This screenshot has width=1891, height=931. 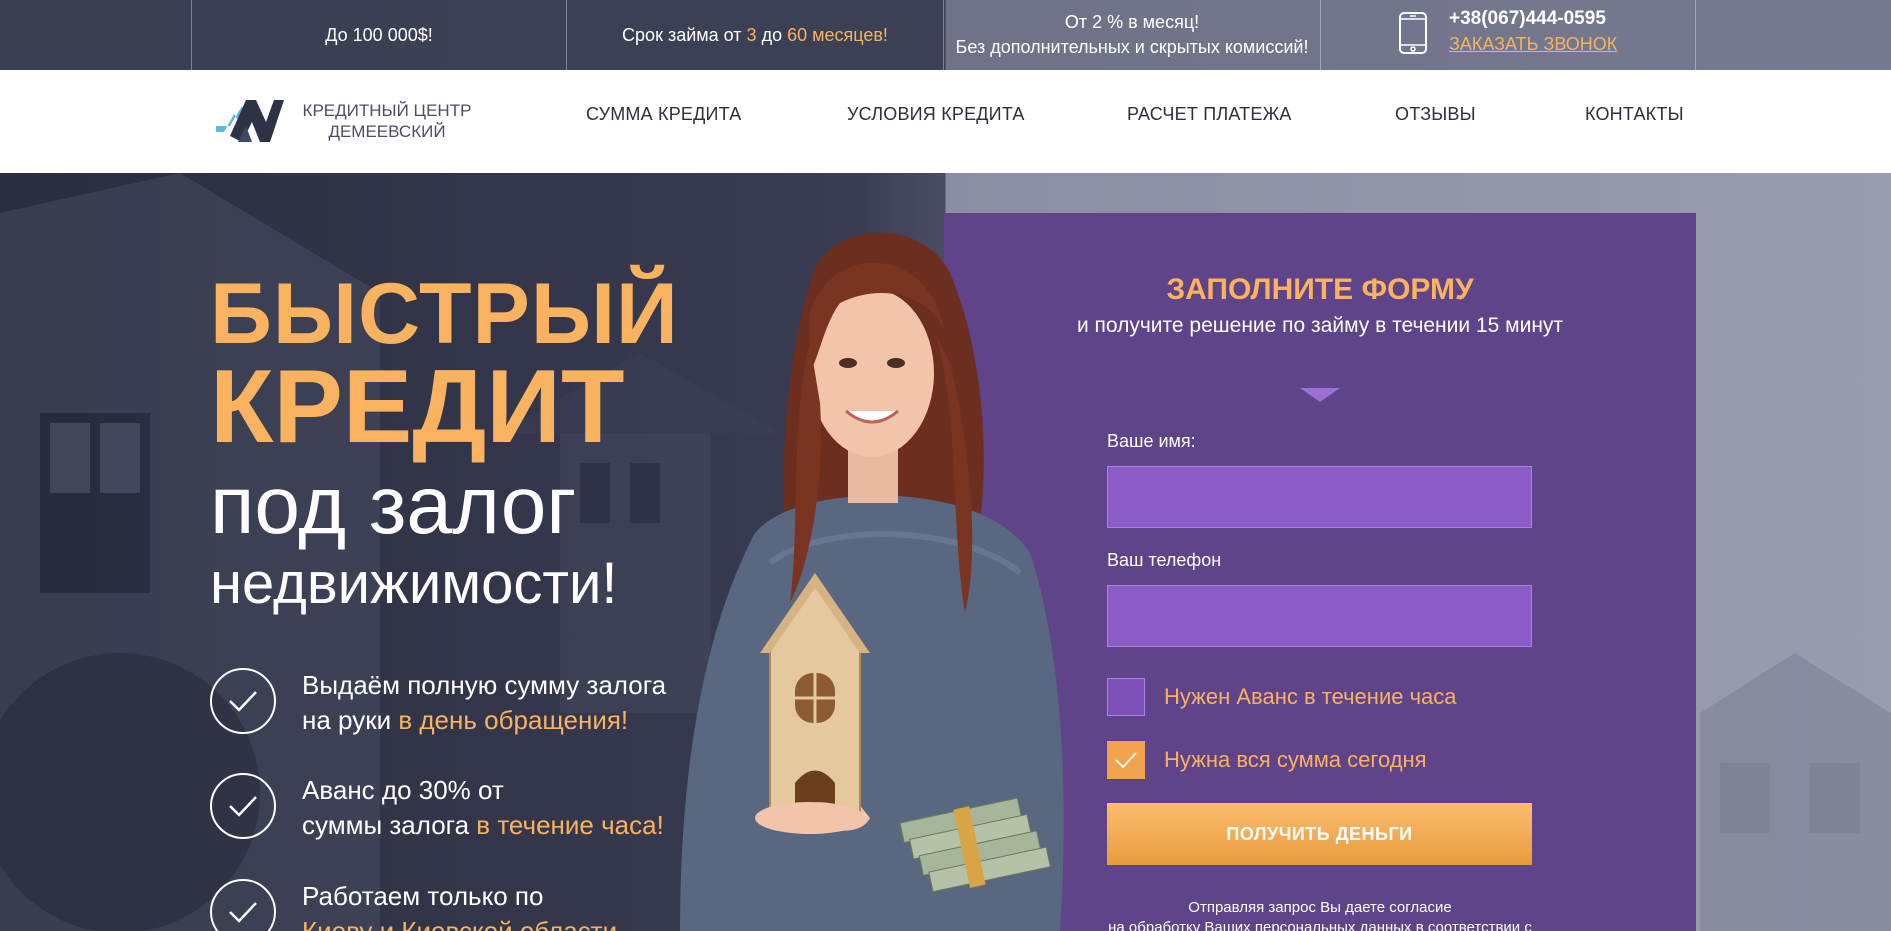 I want to click on max-amount-info: До 100 000$!, so click(x=378, y=35).